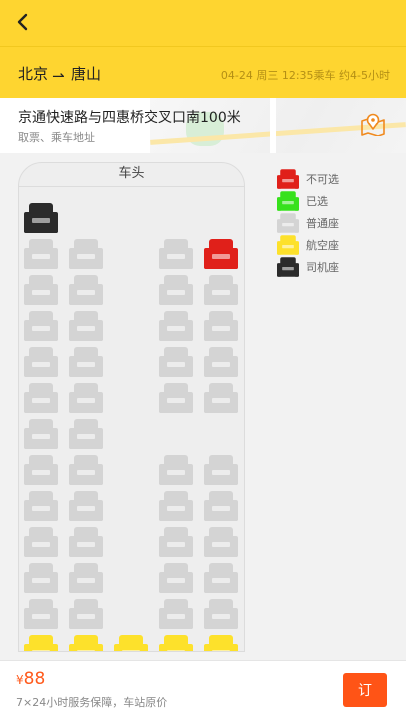  I want to click on currency-symbol: ¥, so click(20, 680).